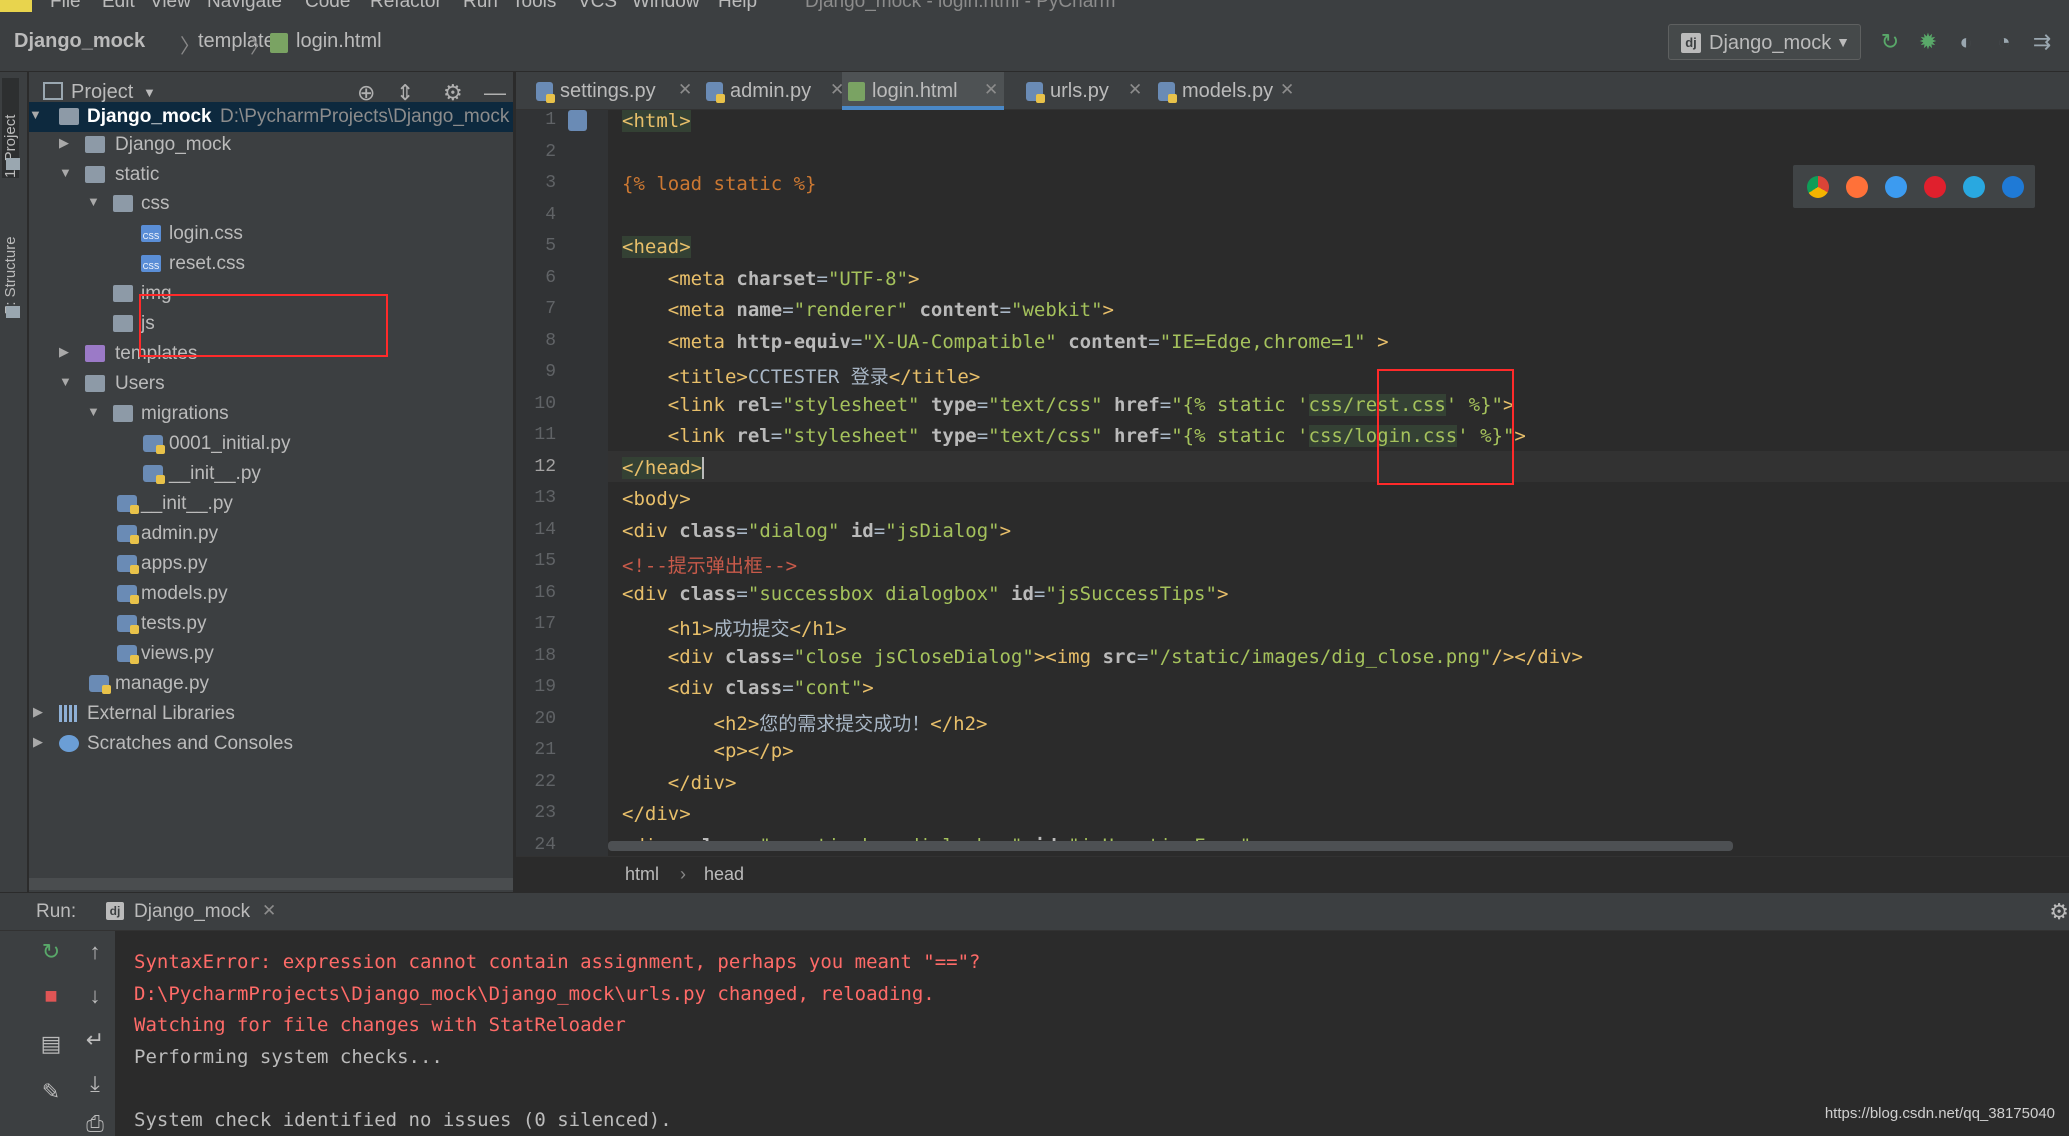 The width and height of the screenshot is (2069, 1136). What do you see at coordinates (79, 41) in the screenshot?
I see `breadcrumb-project: Django_mock` at bounding box center [79, 41].